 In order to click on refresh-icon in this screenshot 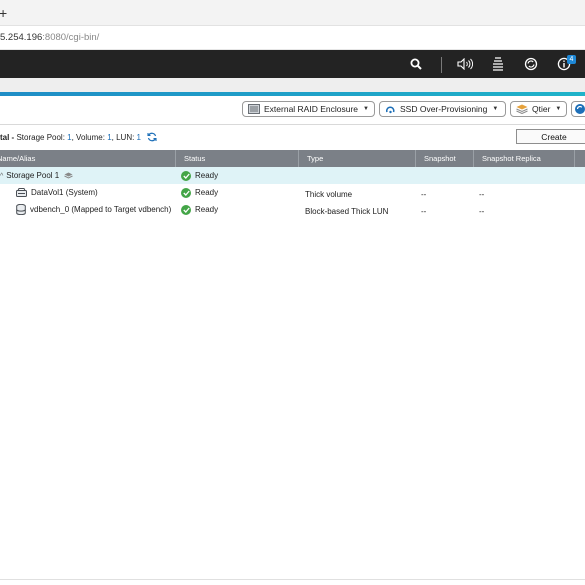, I will do `click(152, 138)`.